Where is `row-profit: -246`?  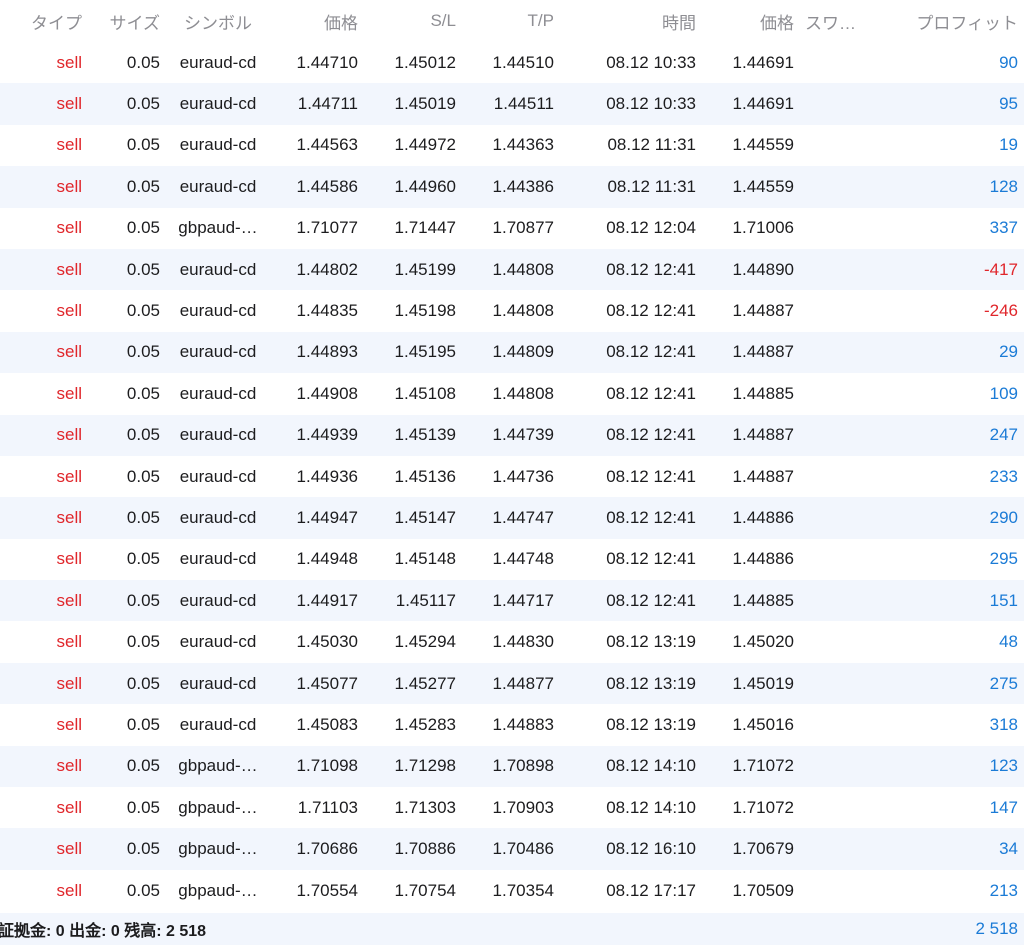
row-profit: -246 is located at coordinates (1000, 311).